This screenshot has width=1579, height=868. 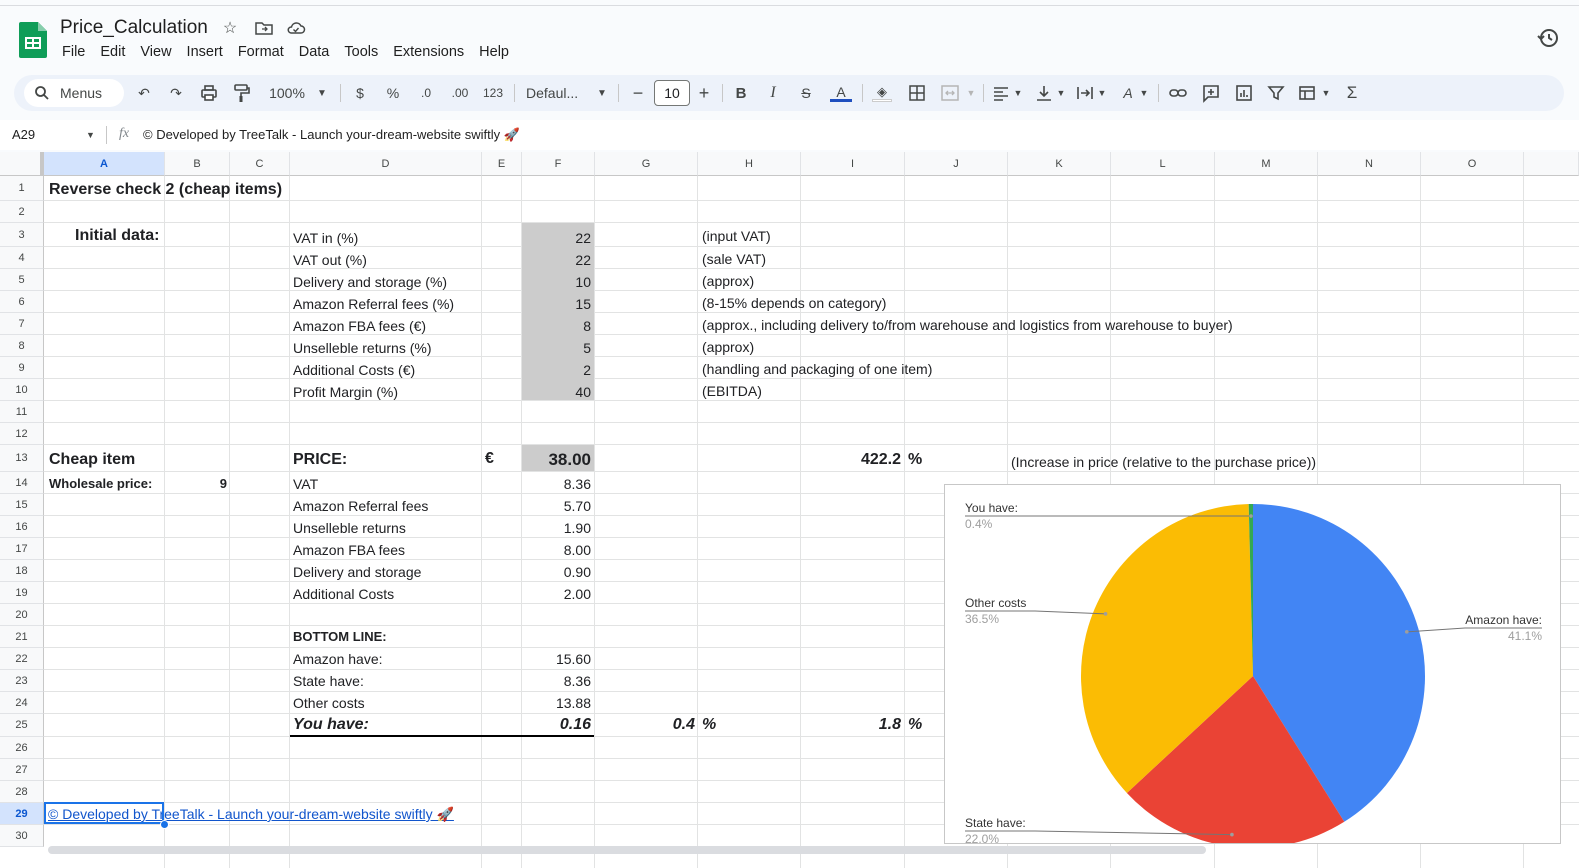 What do you see at coordinates (22, 212) in the screenshot?
I see `row-header: 2` at bounding box center [22, 212].